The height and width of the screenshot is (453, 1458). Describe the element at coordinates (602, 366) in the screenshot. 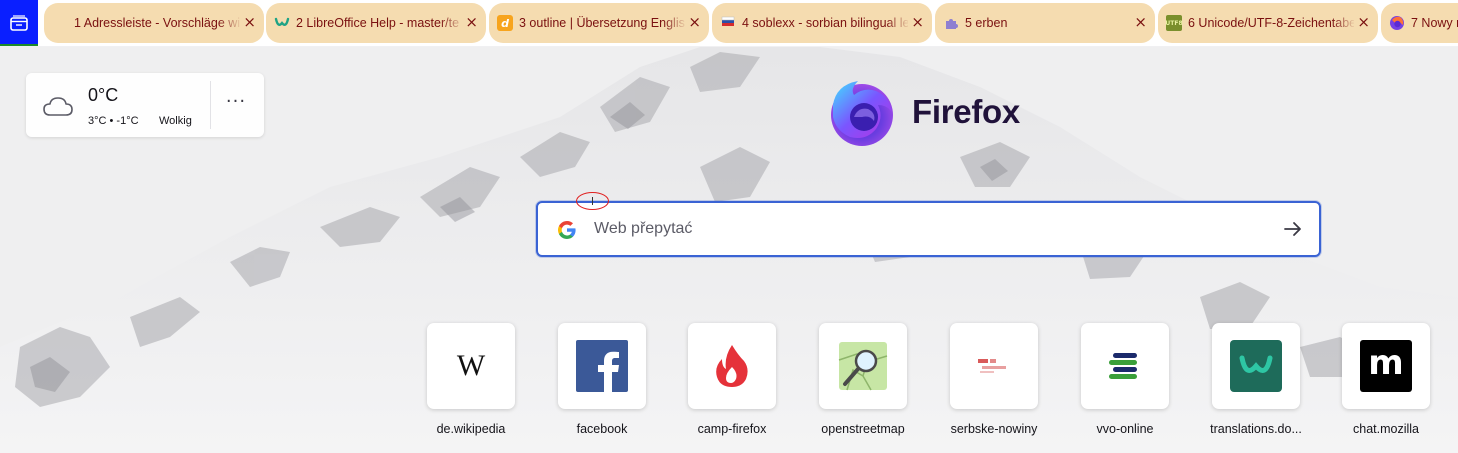

I see `facebook-icon` at that location.